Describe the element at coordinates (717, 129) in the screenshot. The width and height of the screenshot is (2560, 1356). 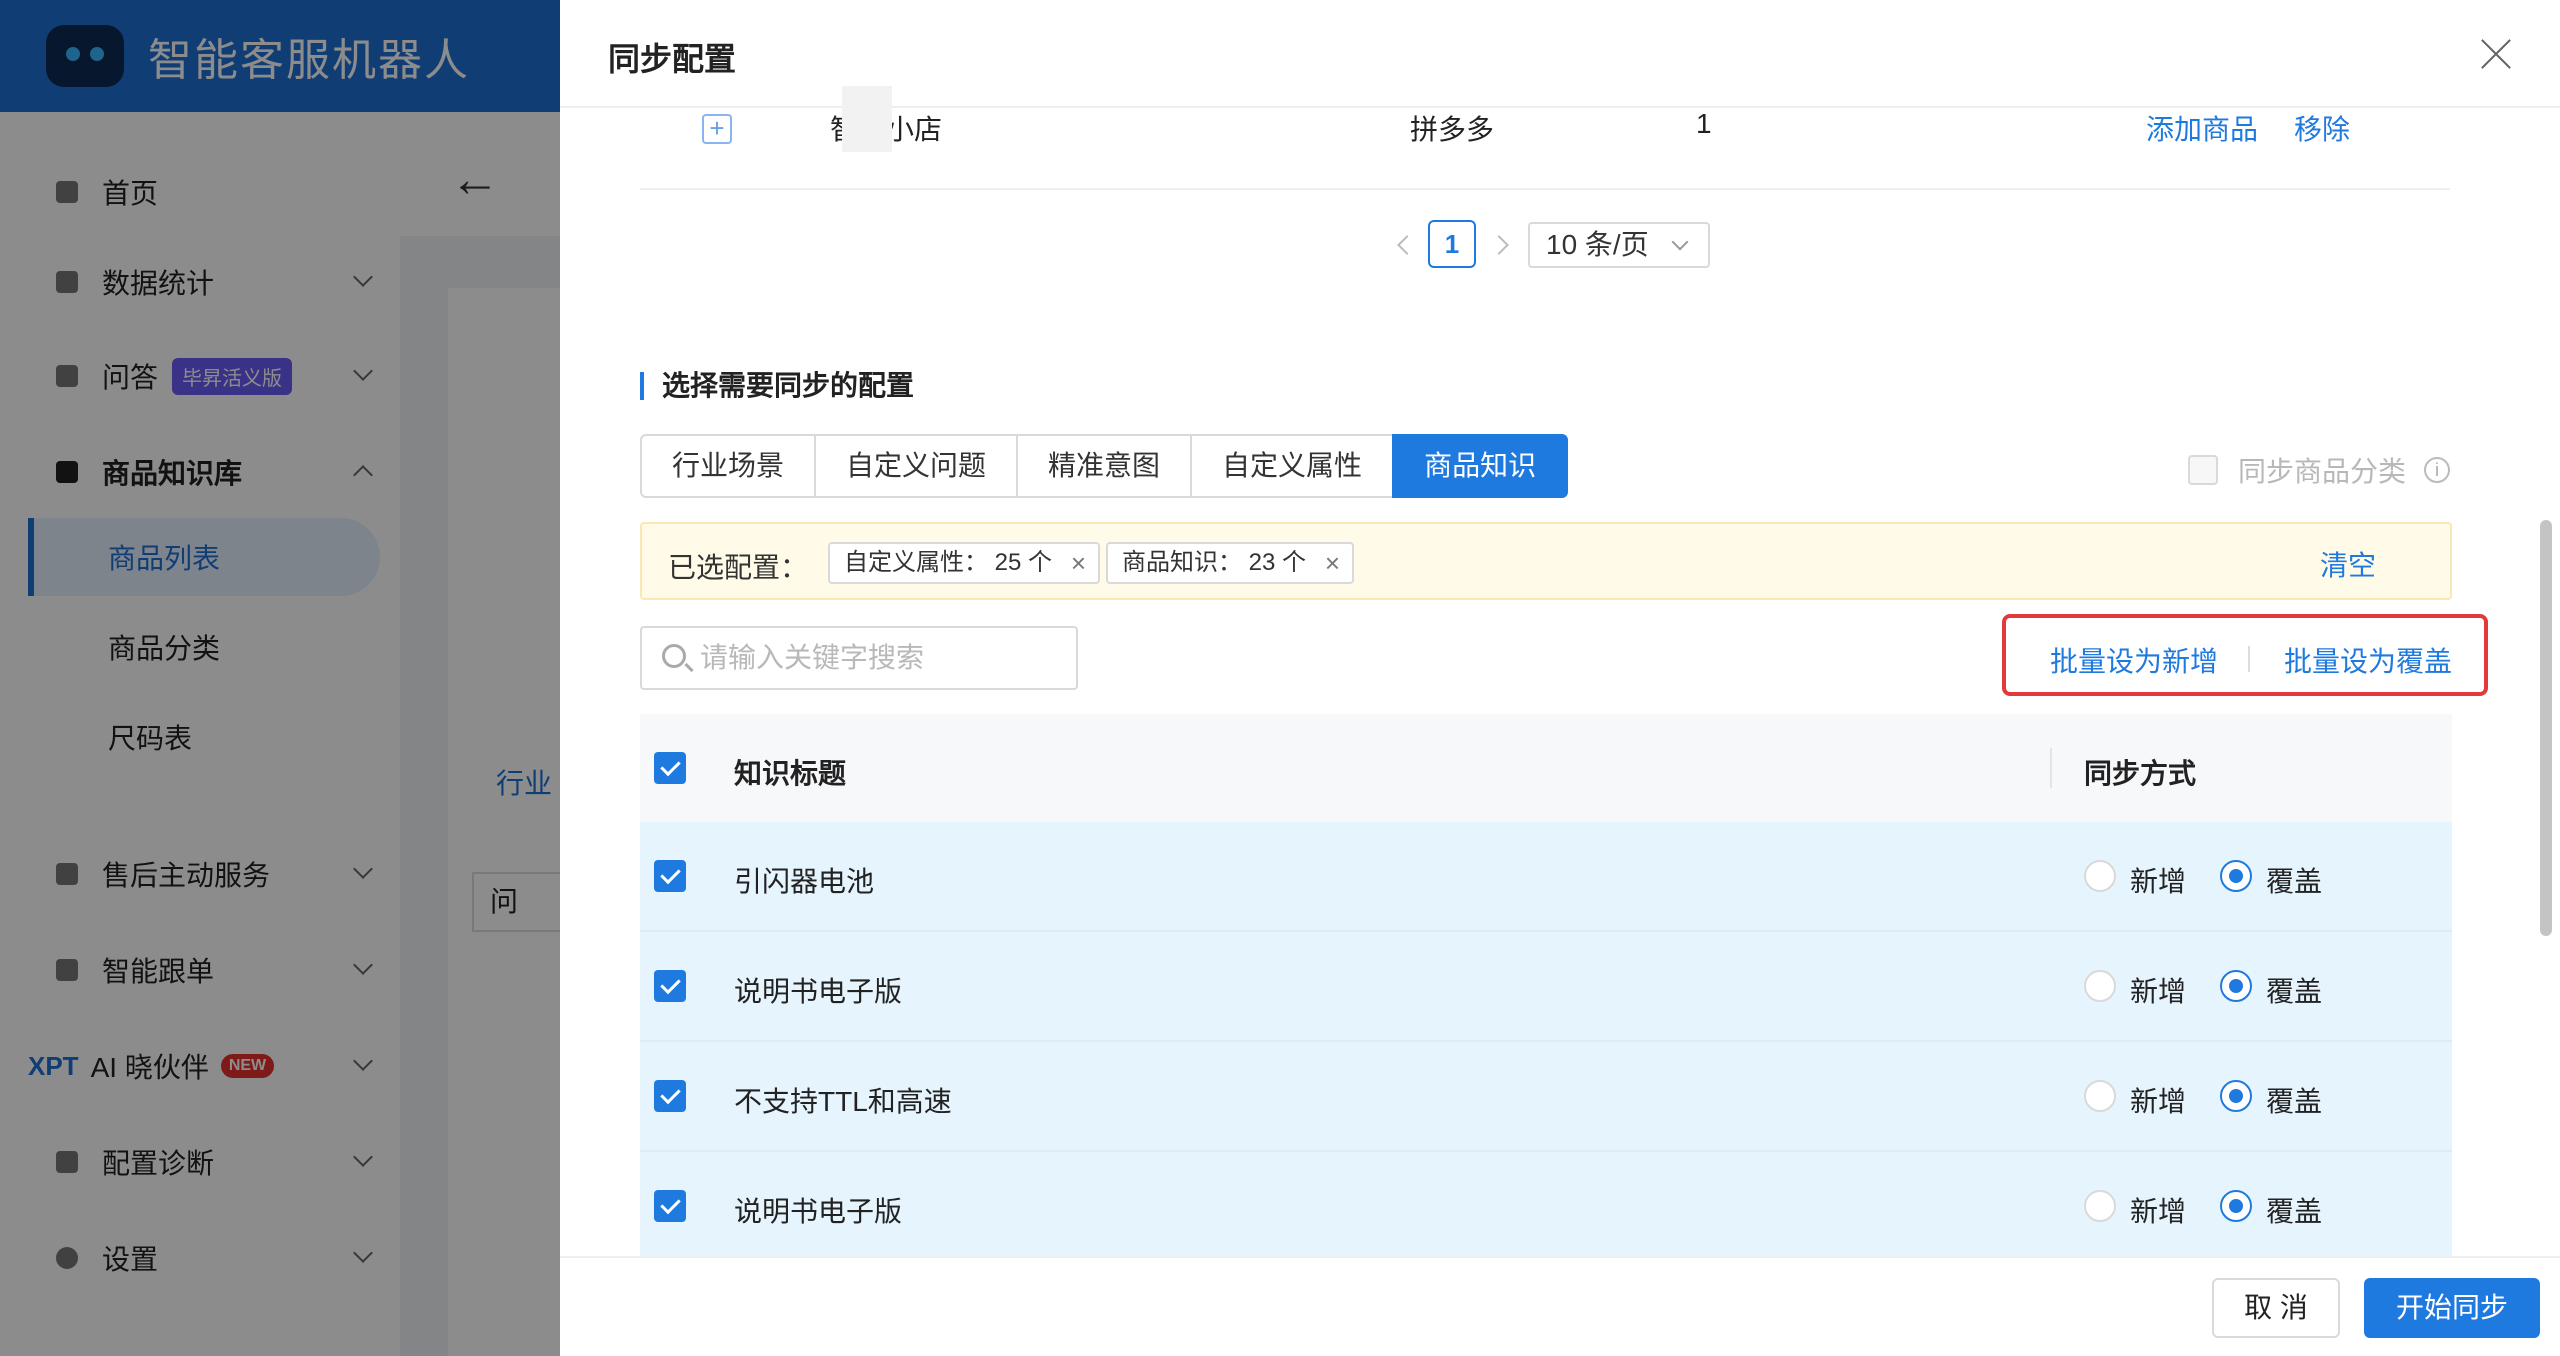
I see `expand-plus-icon: +` at that location.